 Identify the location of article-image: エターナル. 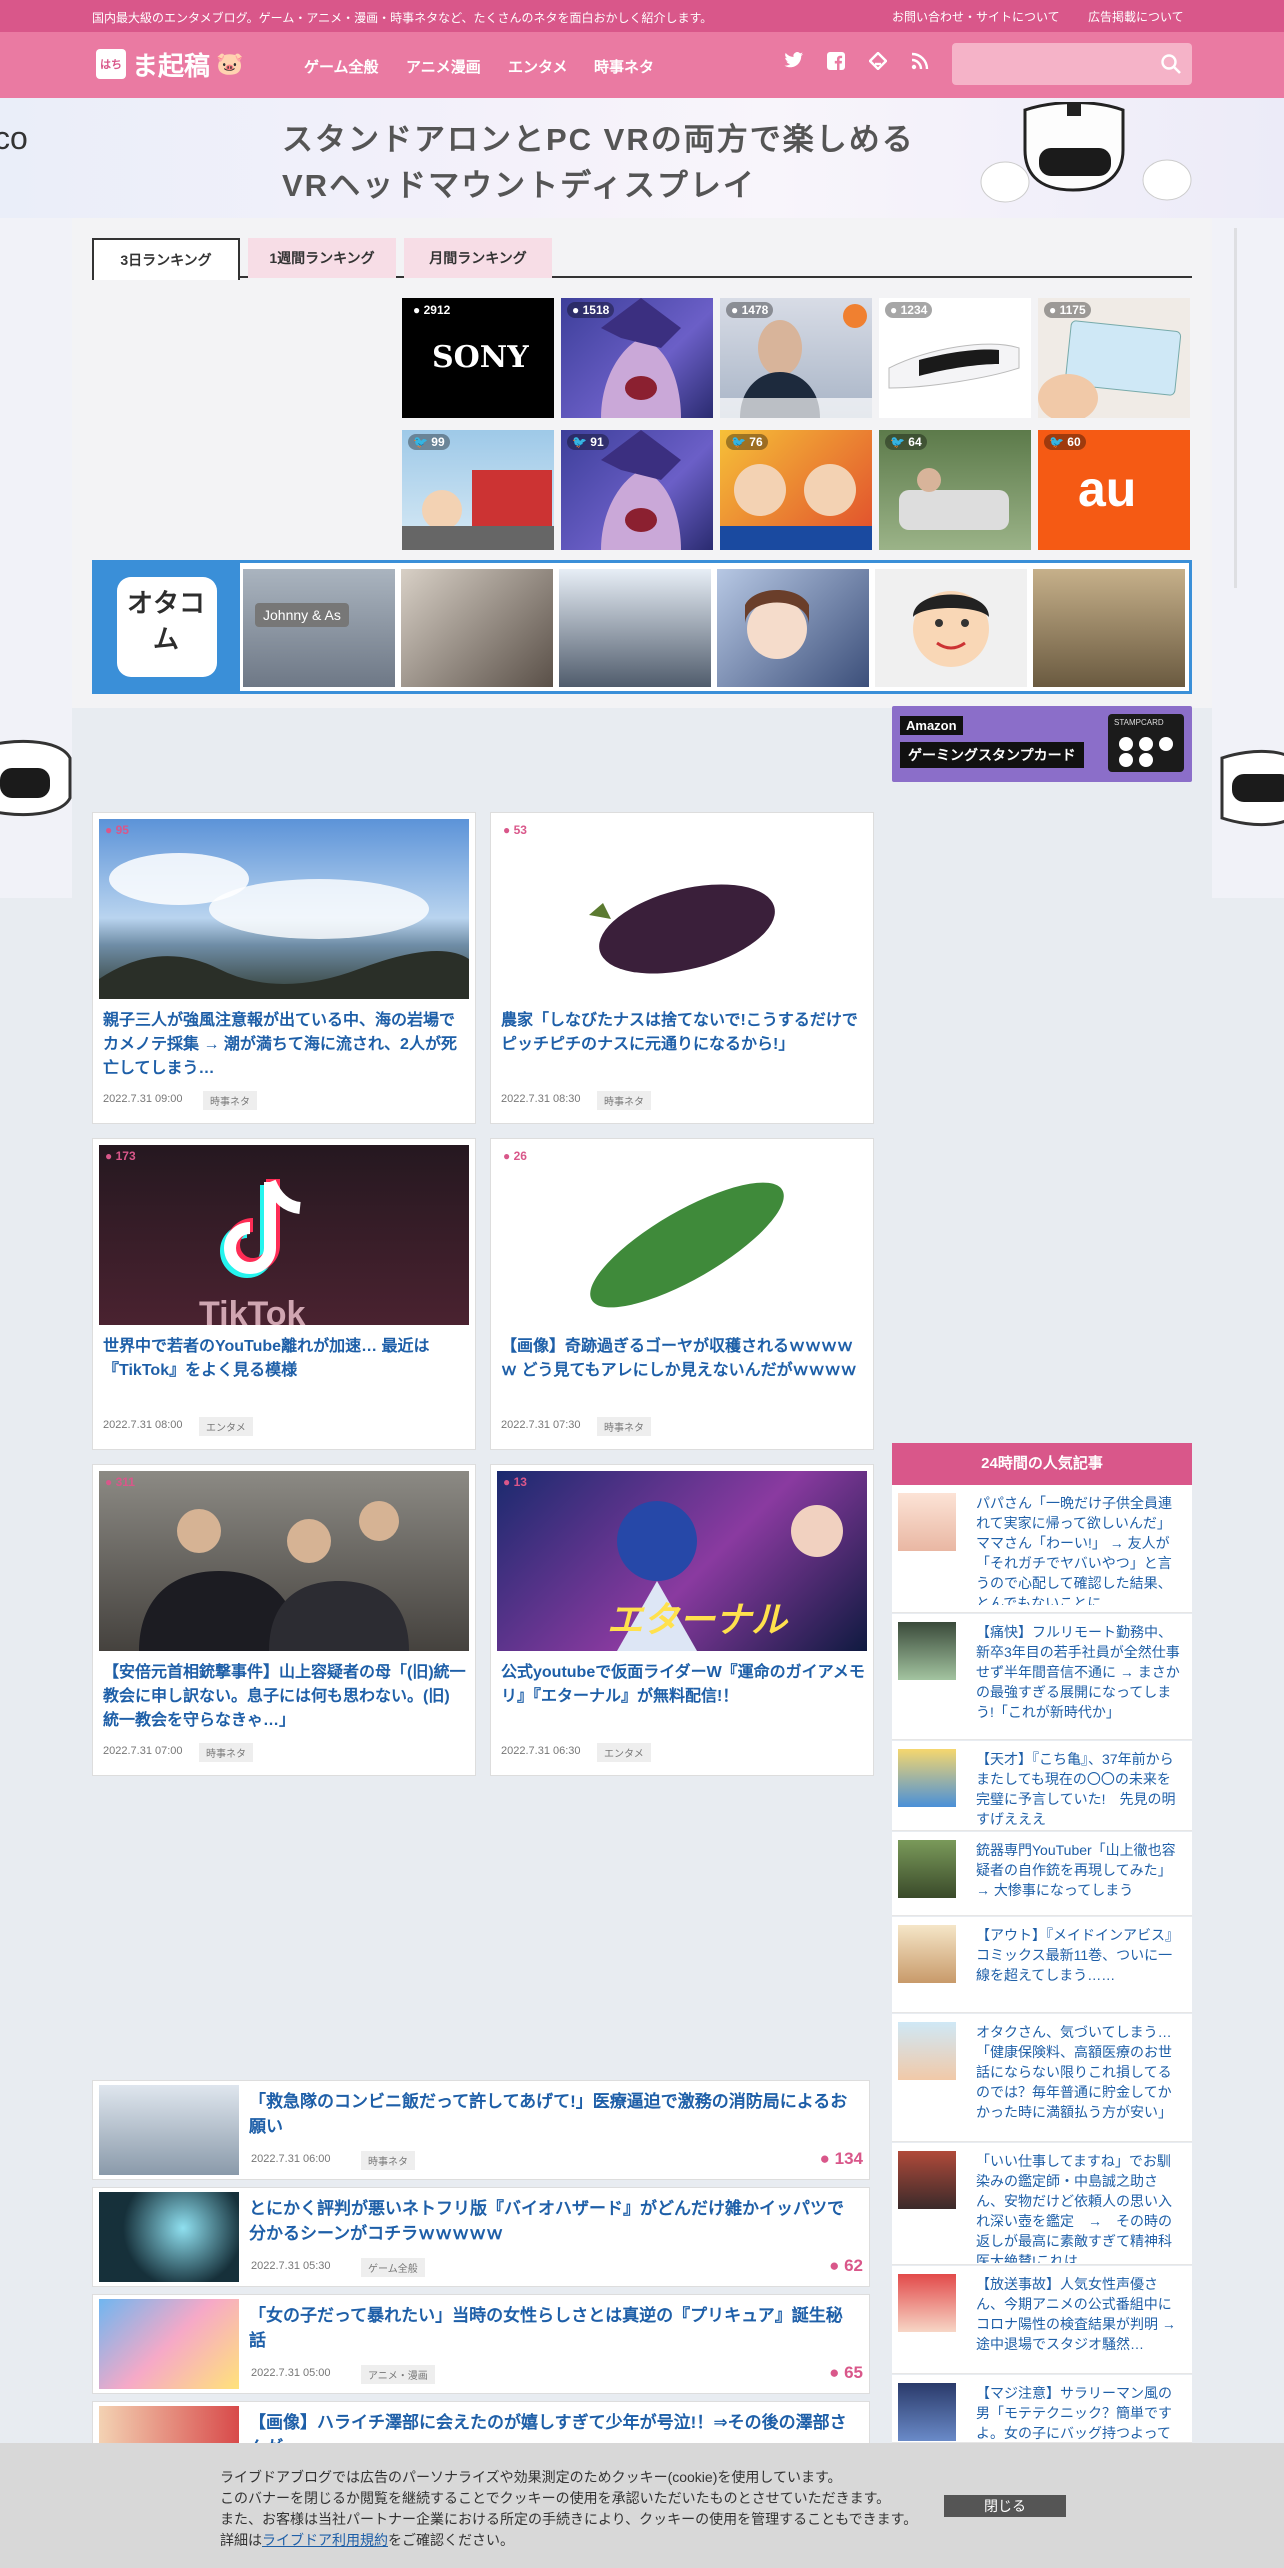
(682, 1561).